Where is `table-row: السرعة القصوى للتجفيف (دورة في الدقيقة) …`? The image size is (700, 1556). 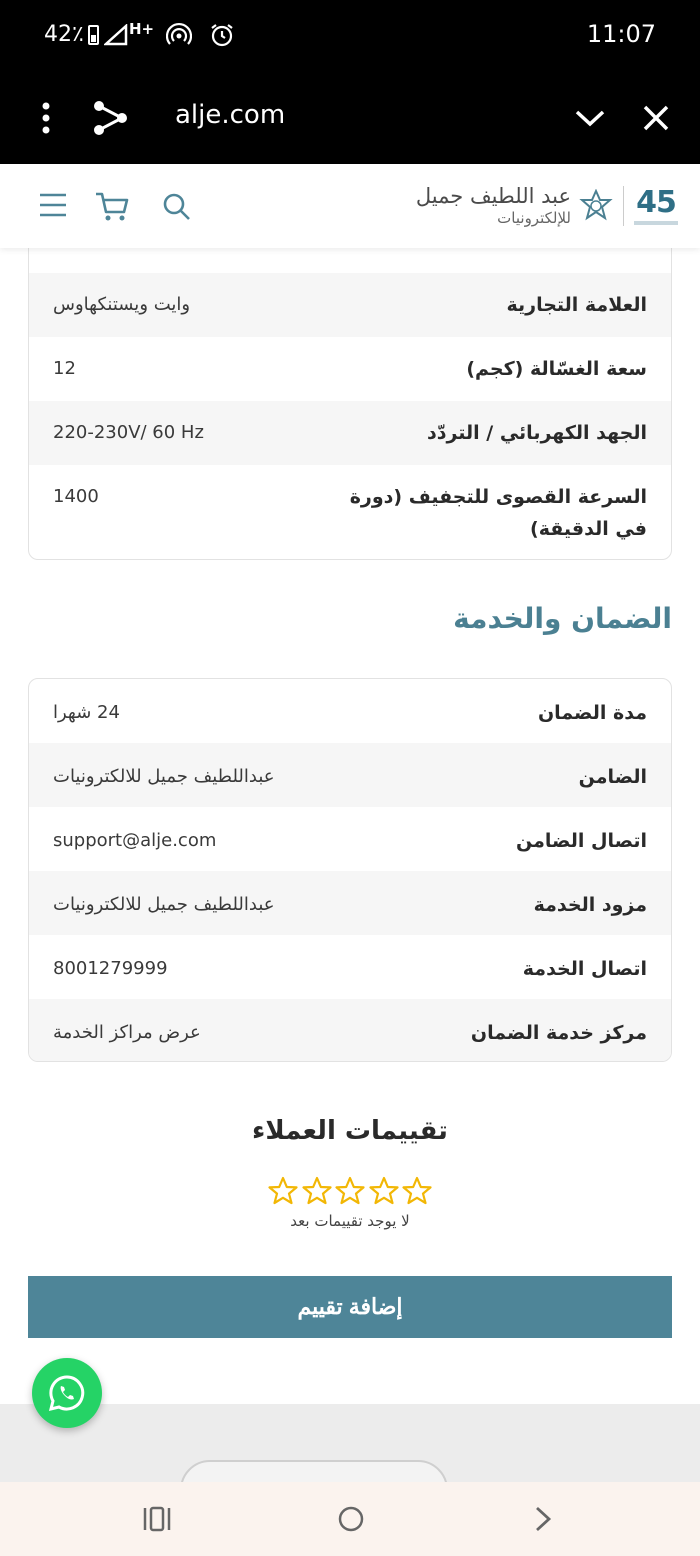 table-row: السرعة القصوى للتجفيف (دورة في الدقيقة) … is located at coordinates (350, 512).